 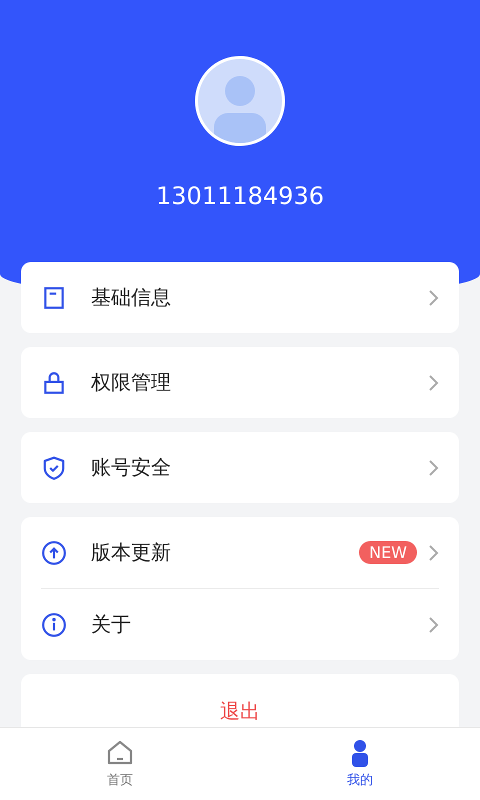 I want to click on tab: 首页, so click(x=120, y=764).